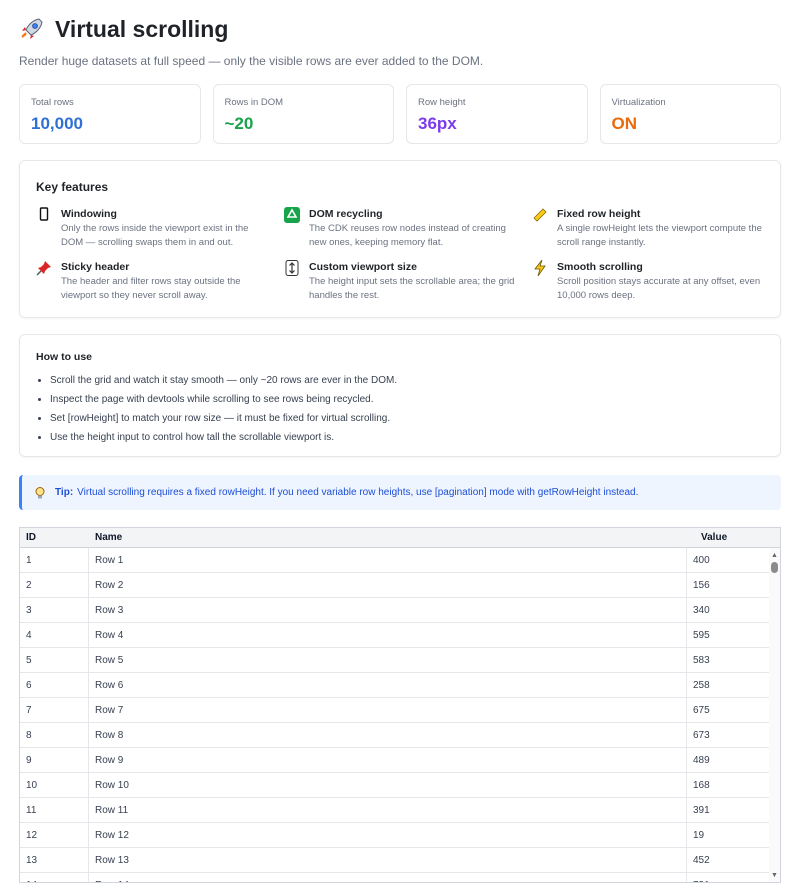 The width and height of the screenshot is (800, 893). I want to click on cell-id: 11, so click(54, 810).